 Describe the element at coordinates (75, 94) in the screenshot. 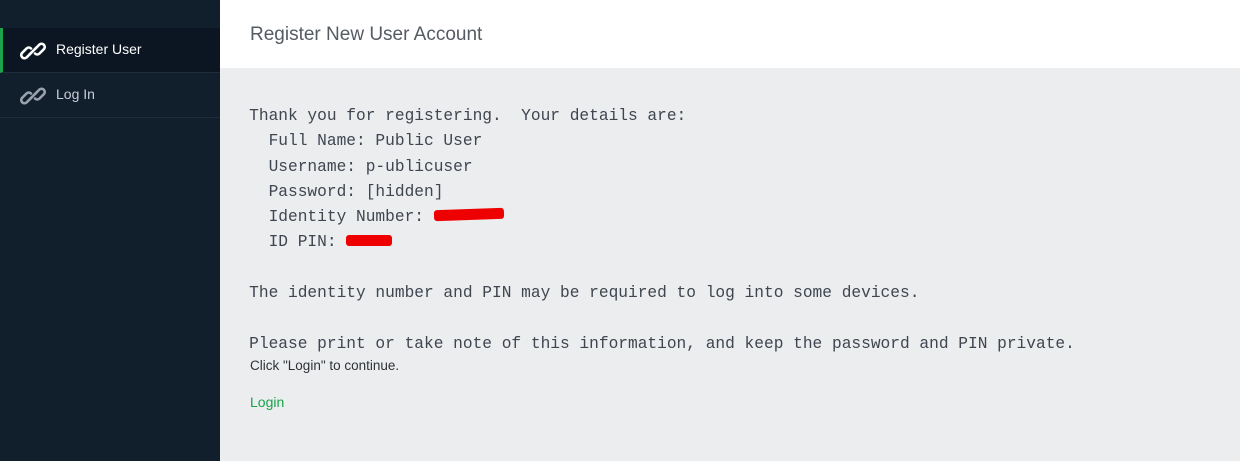

I see `sidebar-item-label: Log In` at that location.